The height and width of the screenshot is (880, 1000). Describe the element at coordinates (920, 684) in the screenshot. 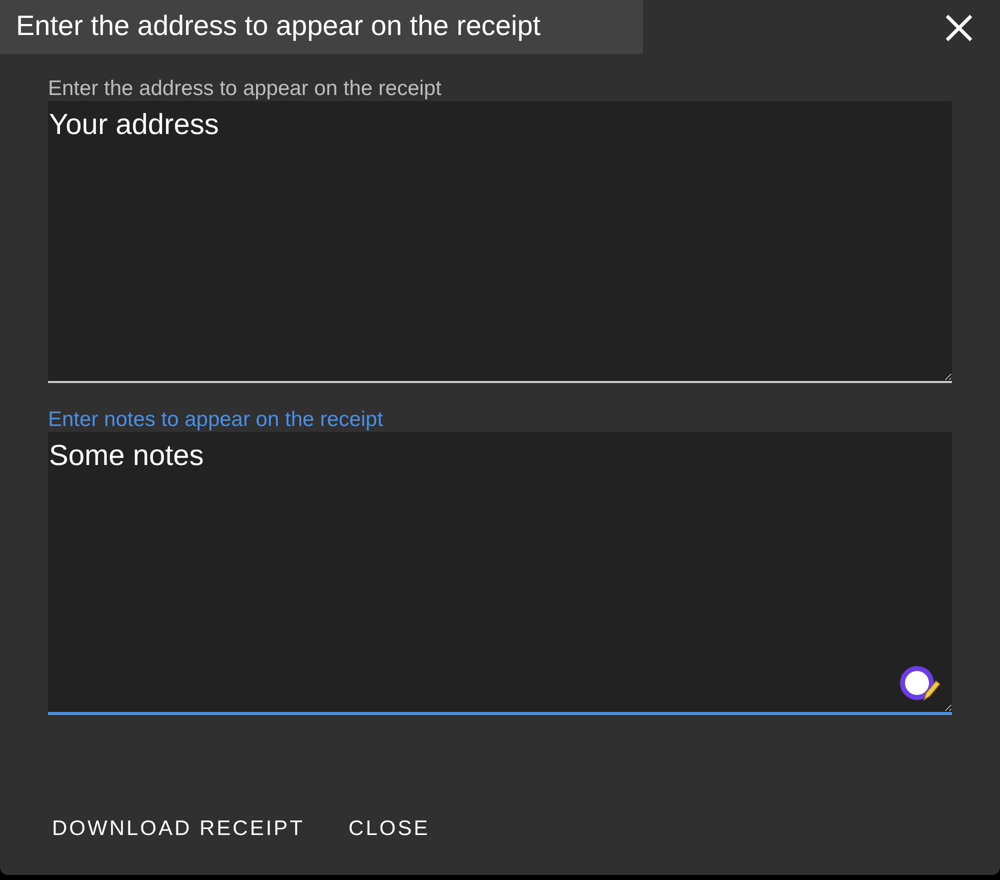

I see `pencil-badge-icon` at that location.